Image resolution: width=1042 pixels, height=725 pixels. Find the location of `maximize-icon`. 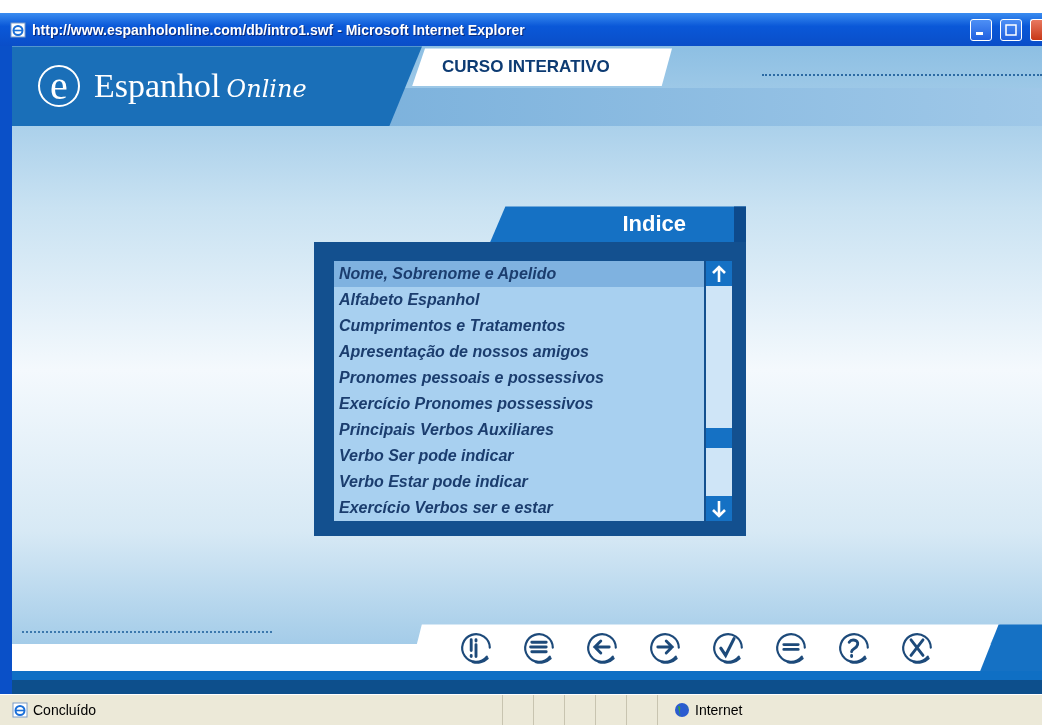

maximize-icon is located at coordinates (1011, 29).